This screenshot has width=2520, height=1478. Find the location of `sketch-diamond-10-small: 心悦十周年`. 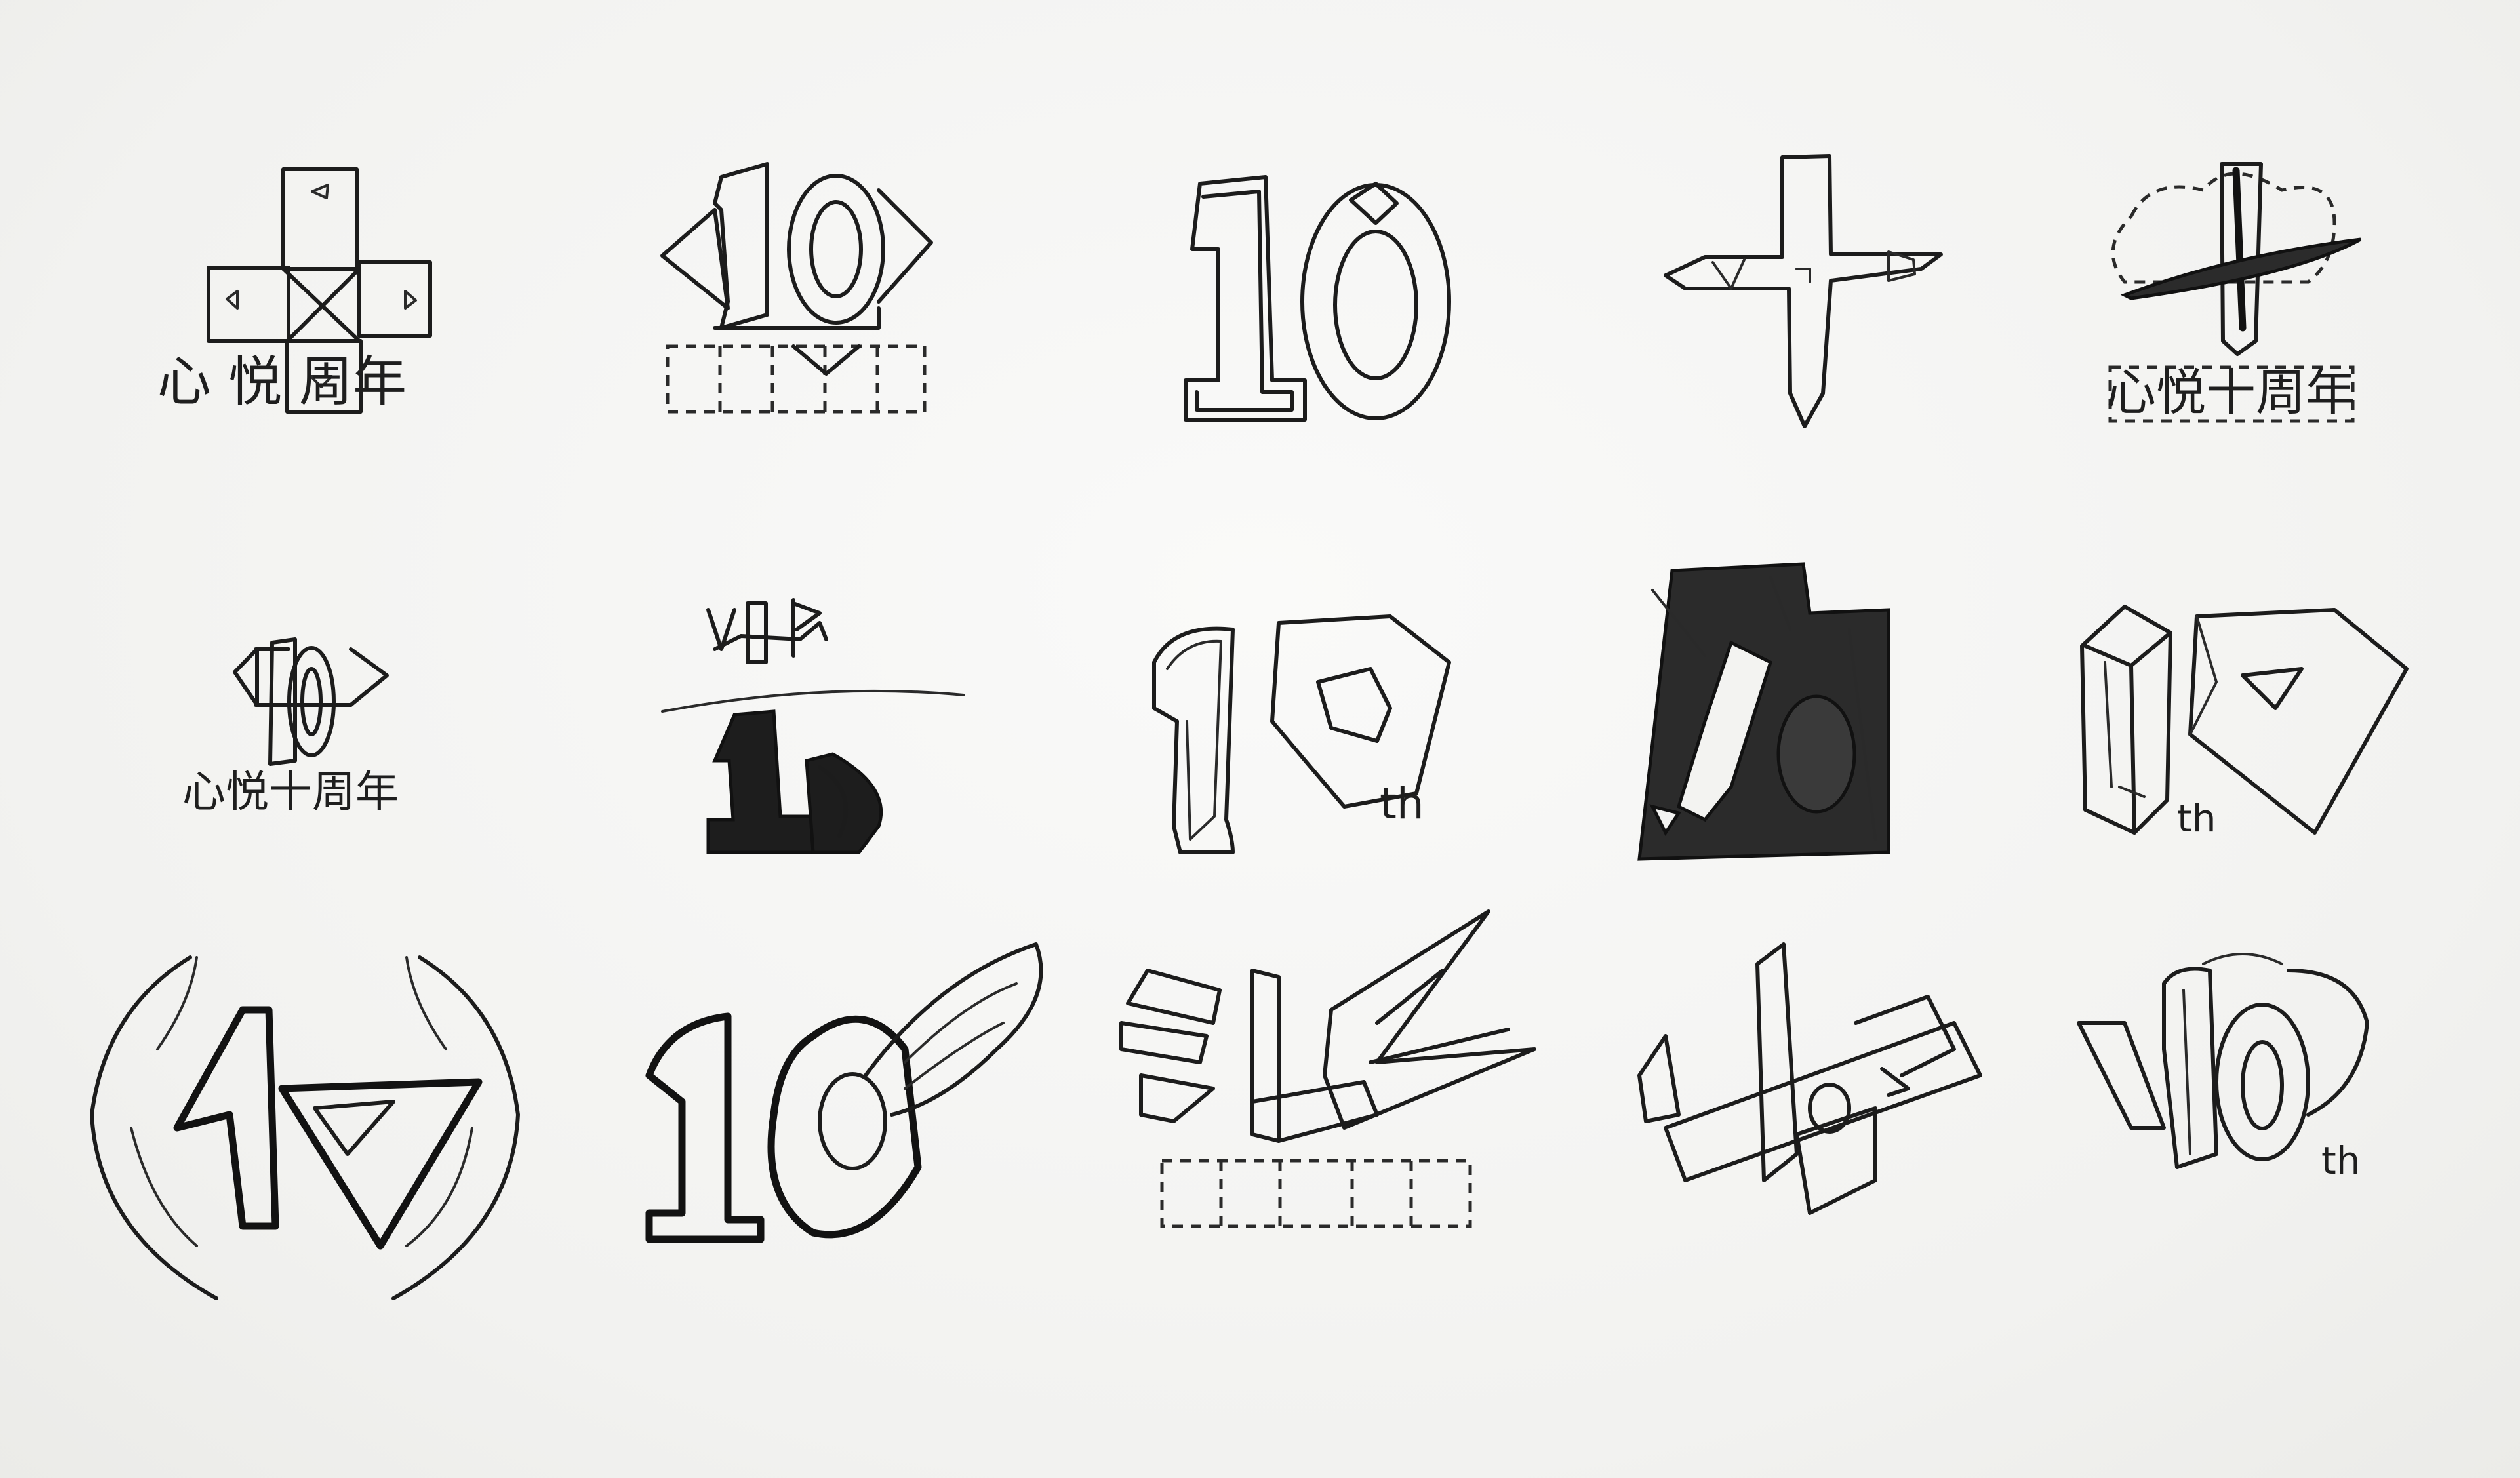

sketch-diamond-10-small: 心悦十周年 is located at coordinates (290, 727).